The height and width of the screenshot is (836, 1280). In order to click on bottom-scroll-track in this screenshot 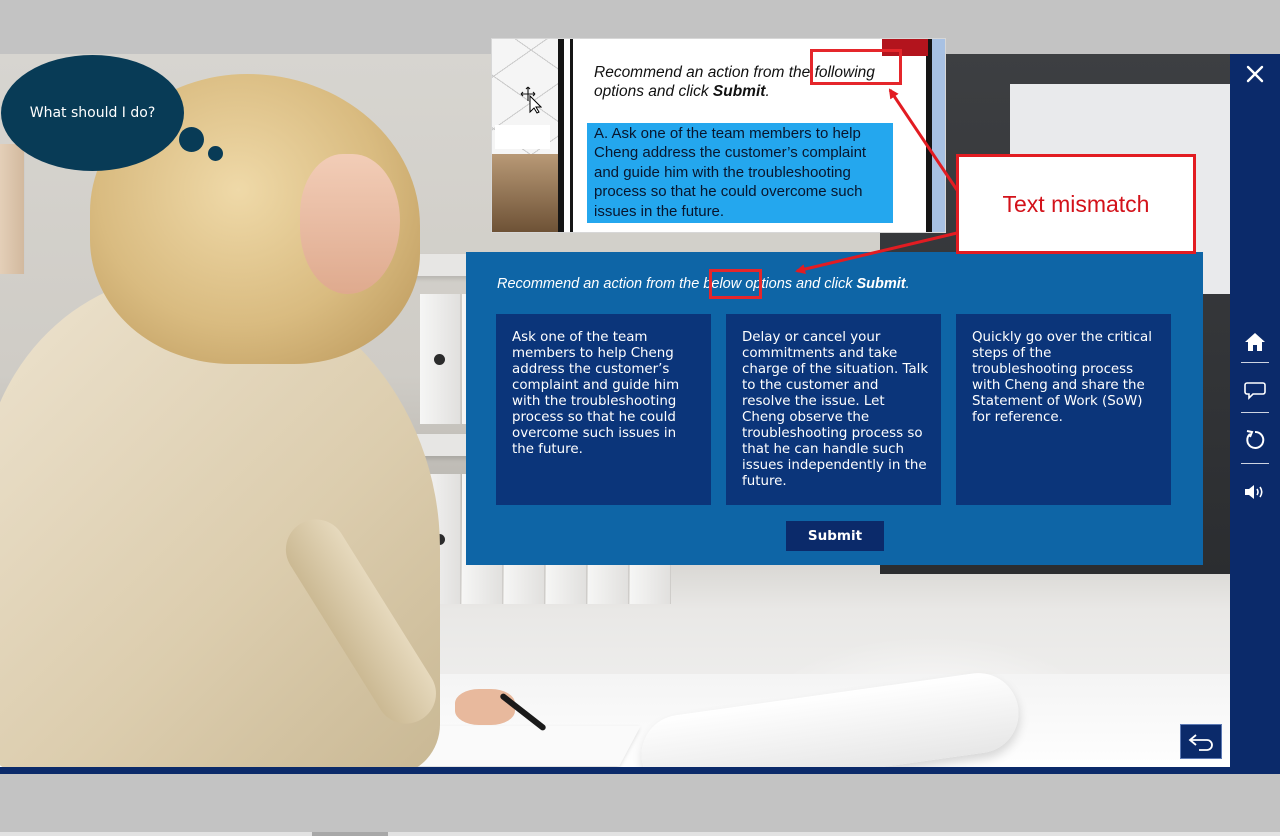, I will do `click(640, 834)`.